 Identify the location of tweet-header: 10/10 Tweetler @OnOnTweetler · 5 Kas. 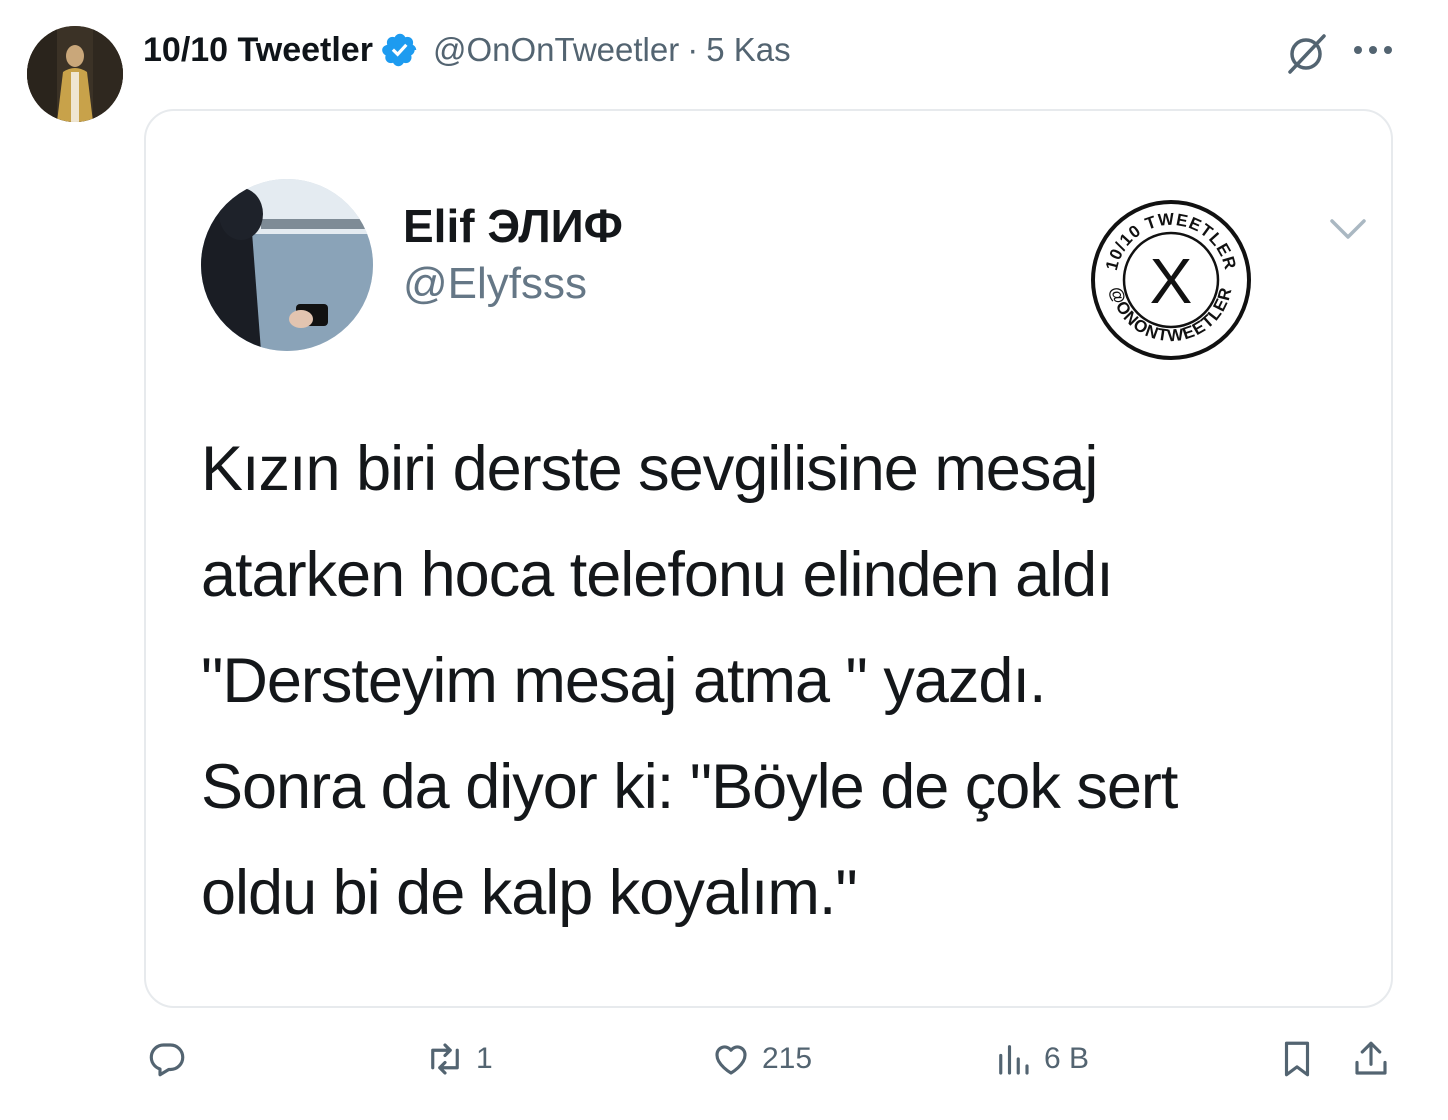
(467, 50).